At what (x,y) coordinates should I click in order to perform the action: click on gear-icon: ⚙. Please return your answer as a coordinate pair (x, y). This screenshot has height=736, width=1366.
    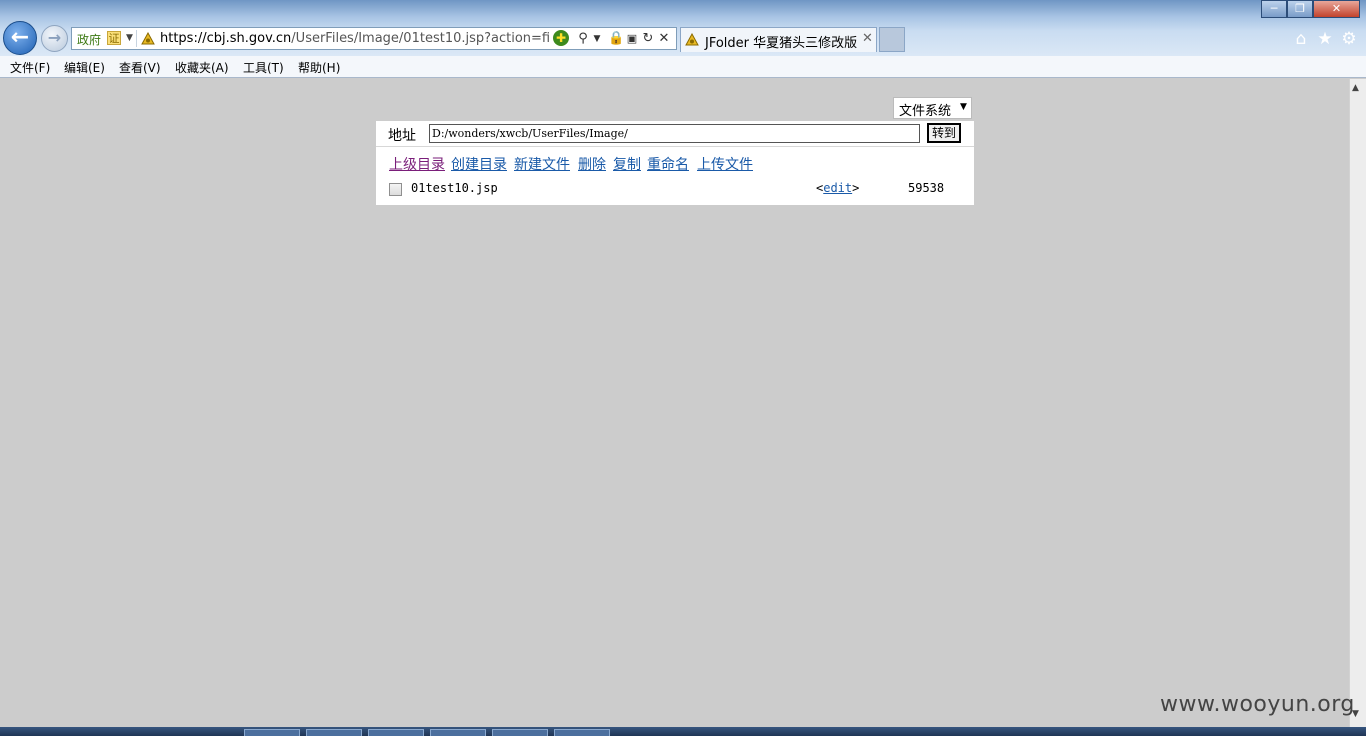
    Looking at the image, I should click on (1349, 39).